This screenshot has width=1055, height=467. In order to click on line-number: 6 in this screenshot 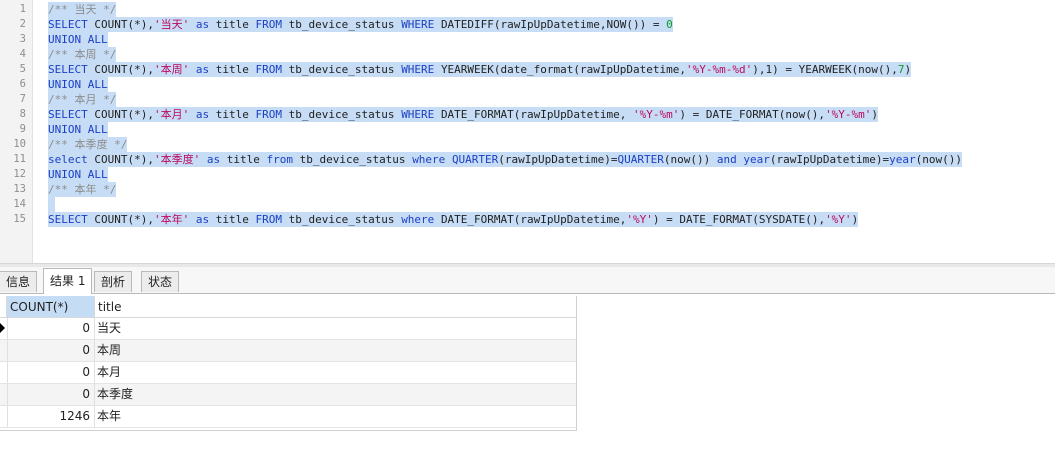, I will do `click(22, 84)`.